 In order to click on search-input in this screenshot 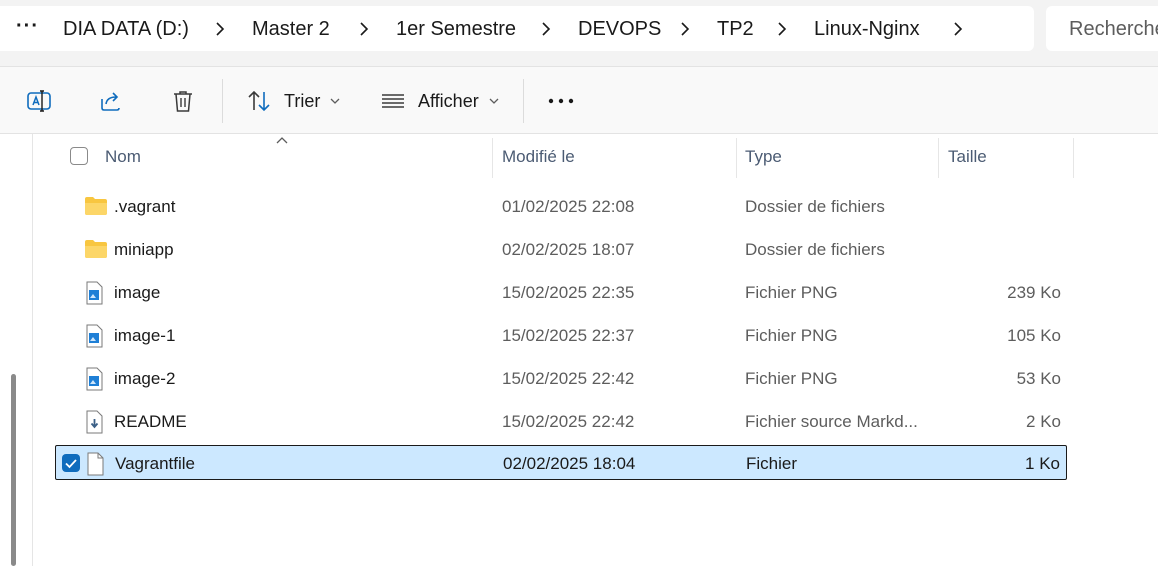, I will do `click(1113, 29)`.